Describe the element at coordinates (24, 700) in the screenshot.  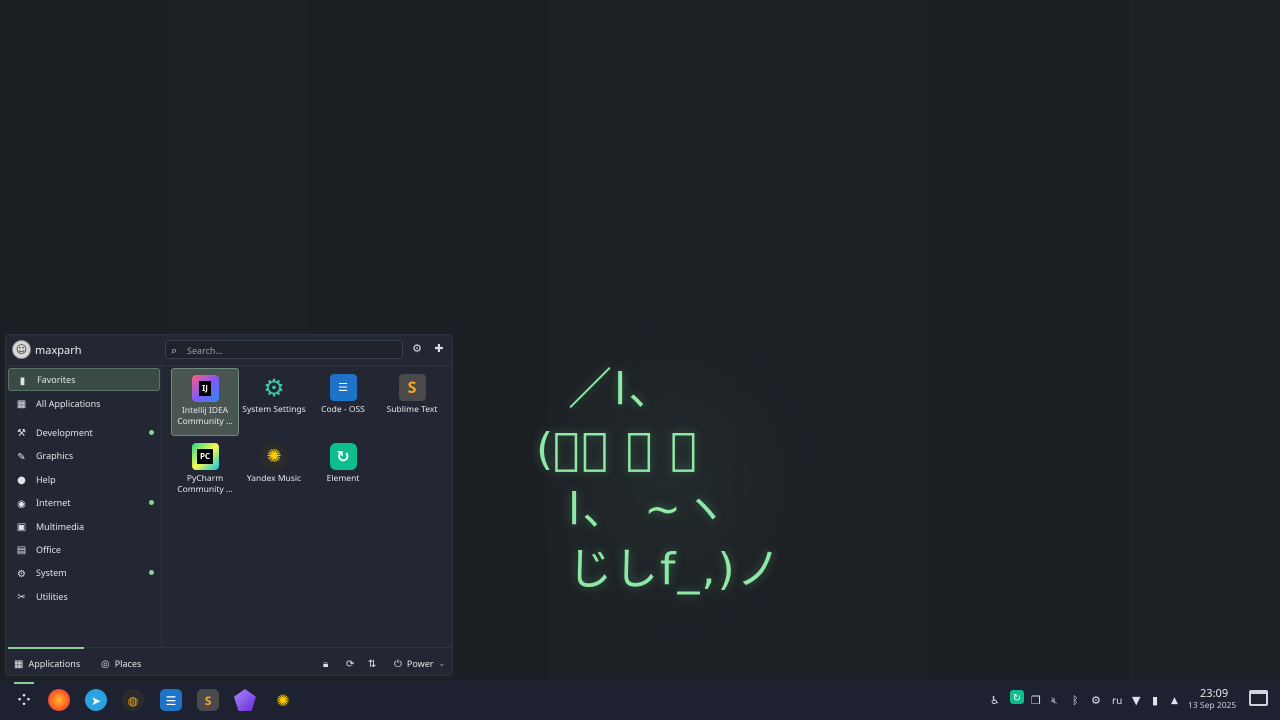
I see `app-launcher-icon: ⁘` at that location.